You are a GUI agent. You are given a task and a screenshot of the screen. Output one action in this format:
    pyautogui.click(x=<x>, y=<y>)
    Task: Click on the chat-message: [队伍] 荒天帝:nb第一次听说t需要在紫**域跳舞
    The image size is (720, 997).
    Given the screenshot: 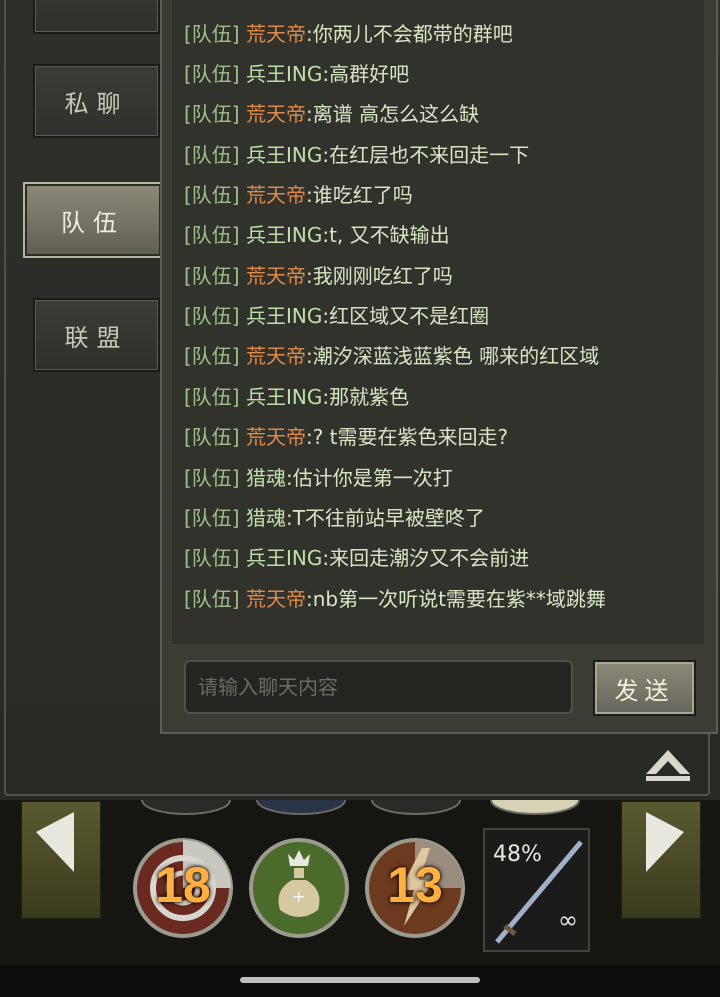 What is the action you would take?
    pyautogui.click(x=395, y=599)
    